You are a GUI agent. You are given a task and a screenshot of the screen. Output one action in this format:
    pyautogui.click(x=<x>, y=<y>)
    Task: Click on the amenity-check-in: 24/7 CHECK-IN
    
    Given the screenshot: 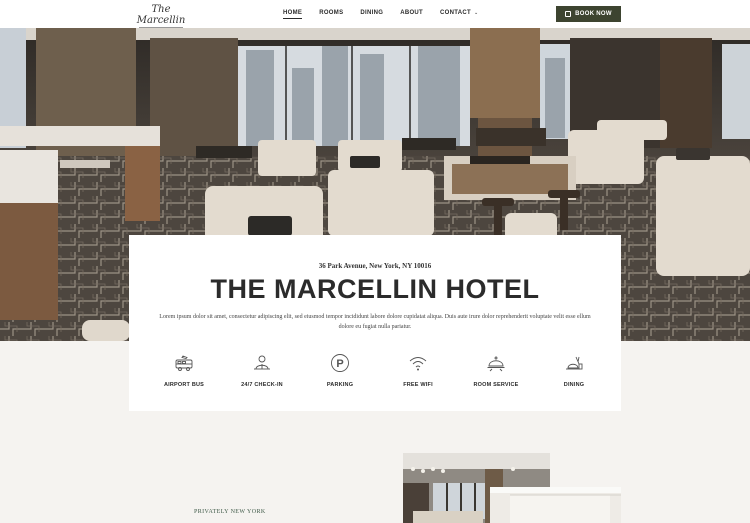 What is the action you would take?
    pyautogui.click(x=262, y=370)
    